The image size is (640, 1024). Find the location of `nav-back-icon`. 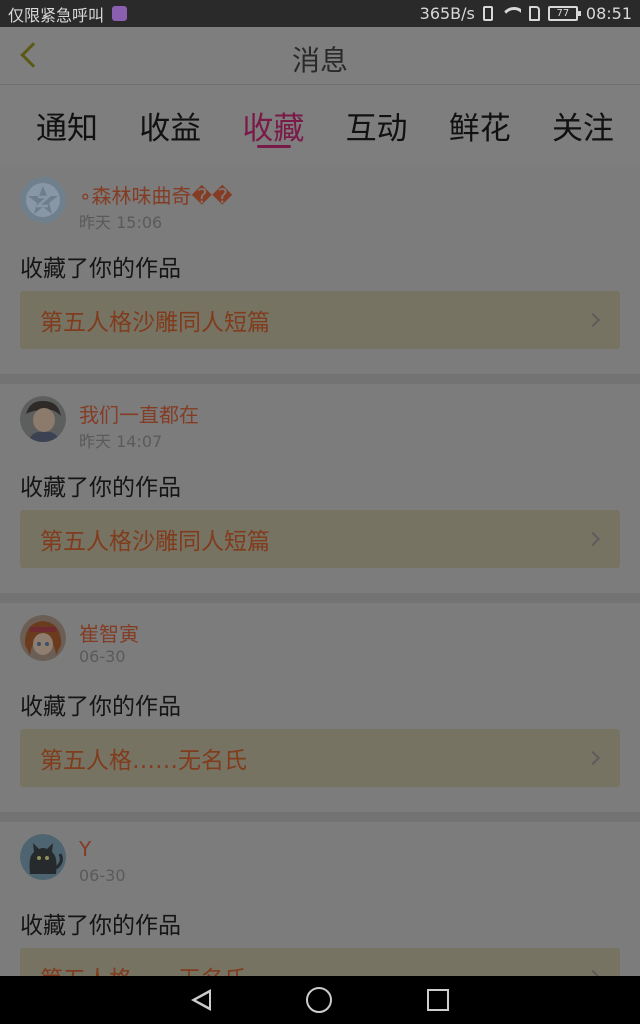

nav-back-icon is located at coordinates (201, 1000).